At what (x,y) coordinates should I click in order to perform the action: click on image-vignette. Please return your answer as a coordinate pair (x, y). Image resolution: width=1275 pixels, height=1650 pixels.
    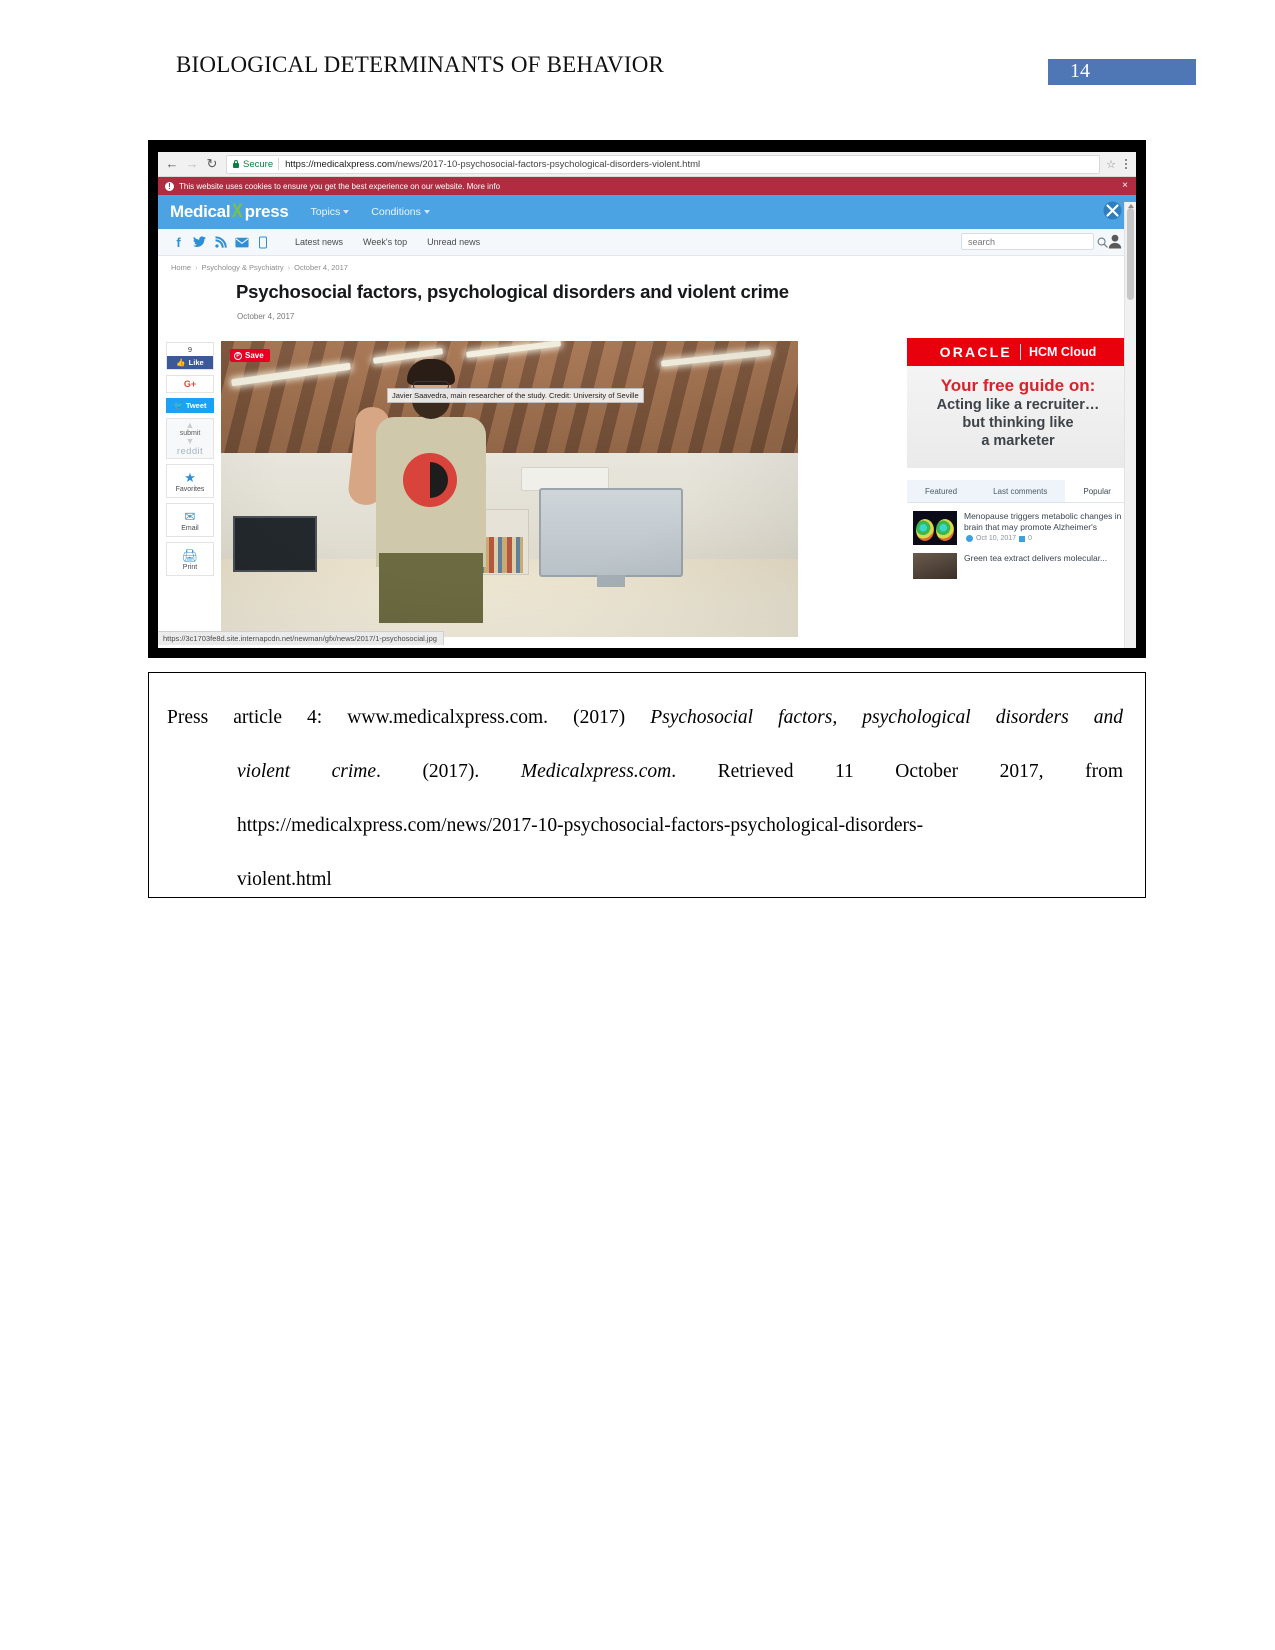
    Looking at the image, I should click on (509, 489).